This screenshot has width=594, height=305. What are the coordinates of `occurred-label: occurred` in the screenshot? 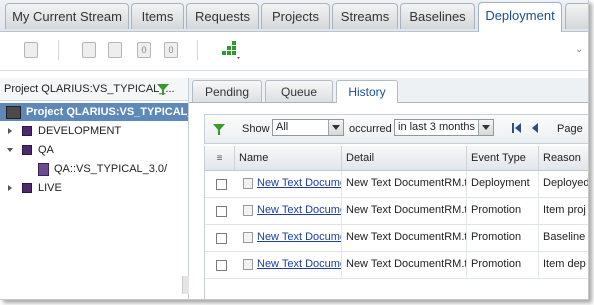 It's located at (370, 129).